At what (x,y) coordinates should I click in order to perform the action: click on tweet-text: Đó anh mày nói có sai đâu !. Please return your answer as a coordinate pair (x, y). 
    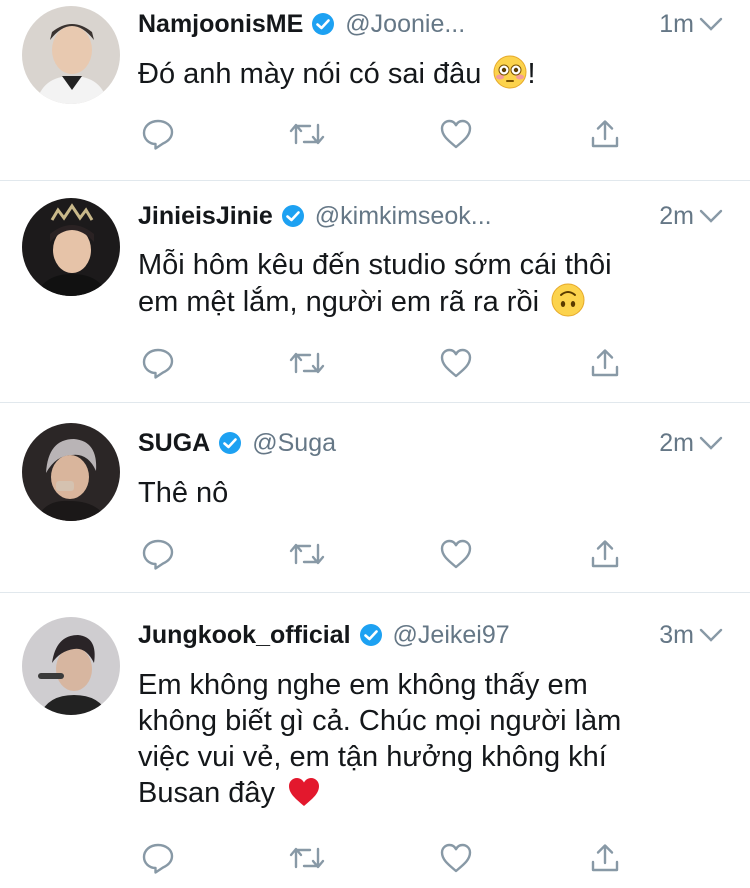
    Looking at the image, I should click on (337, 73).